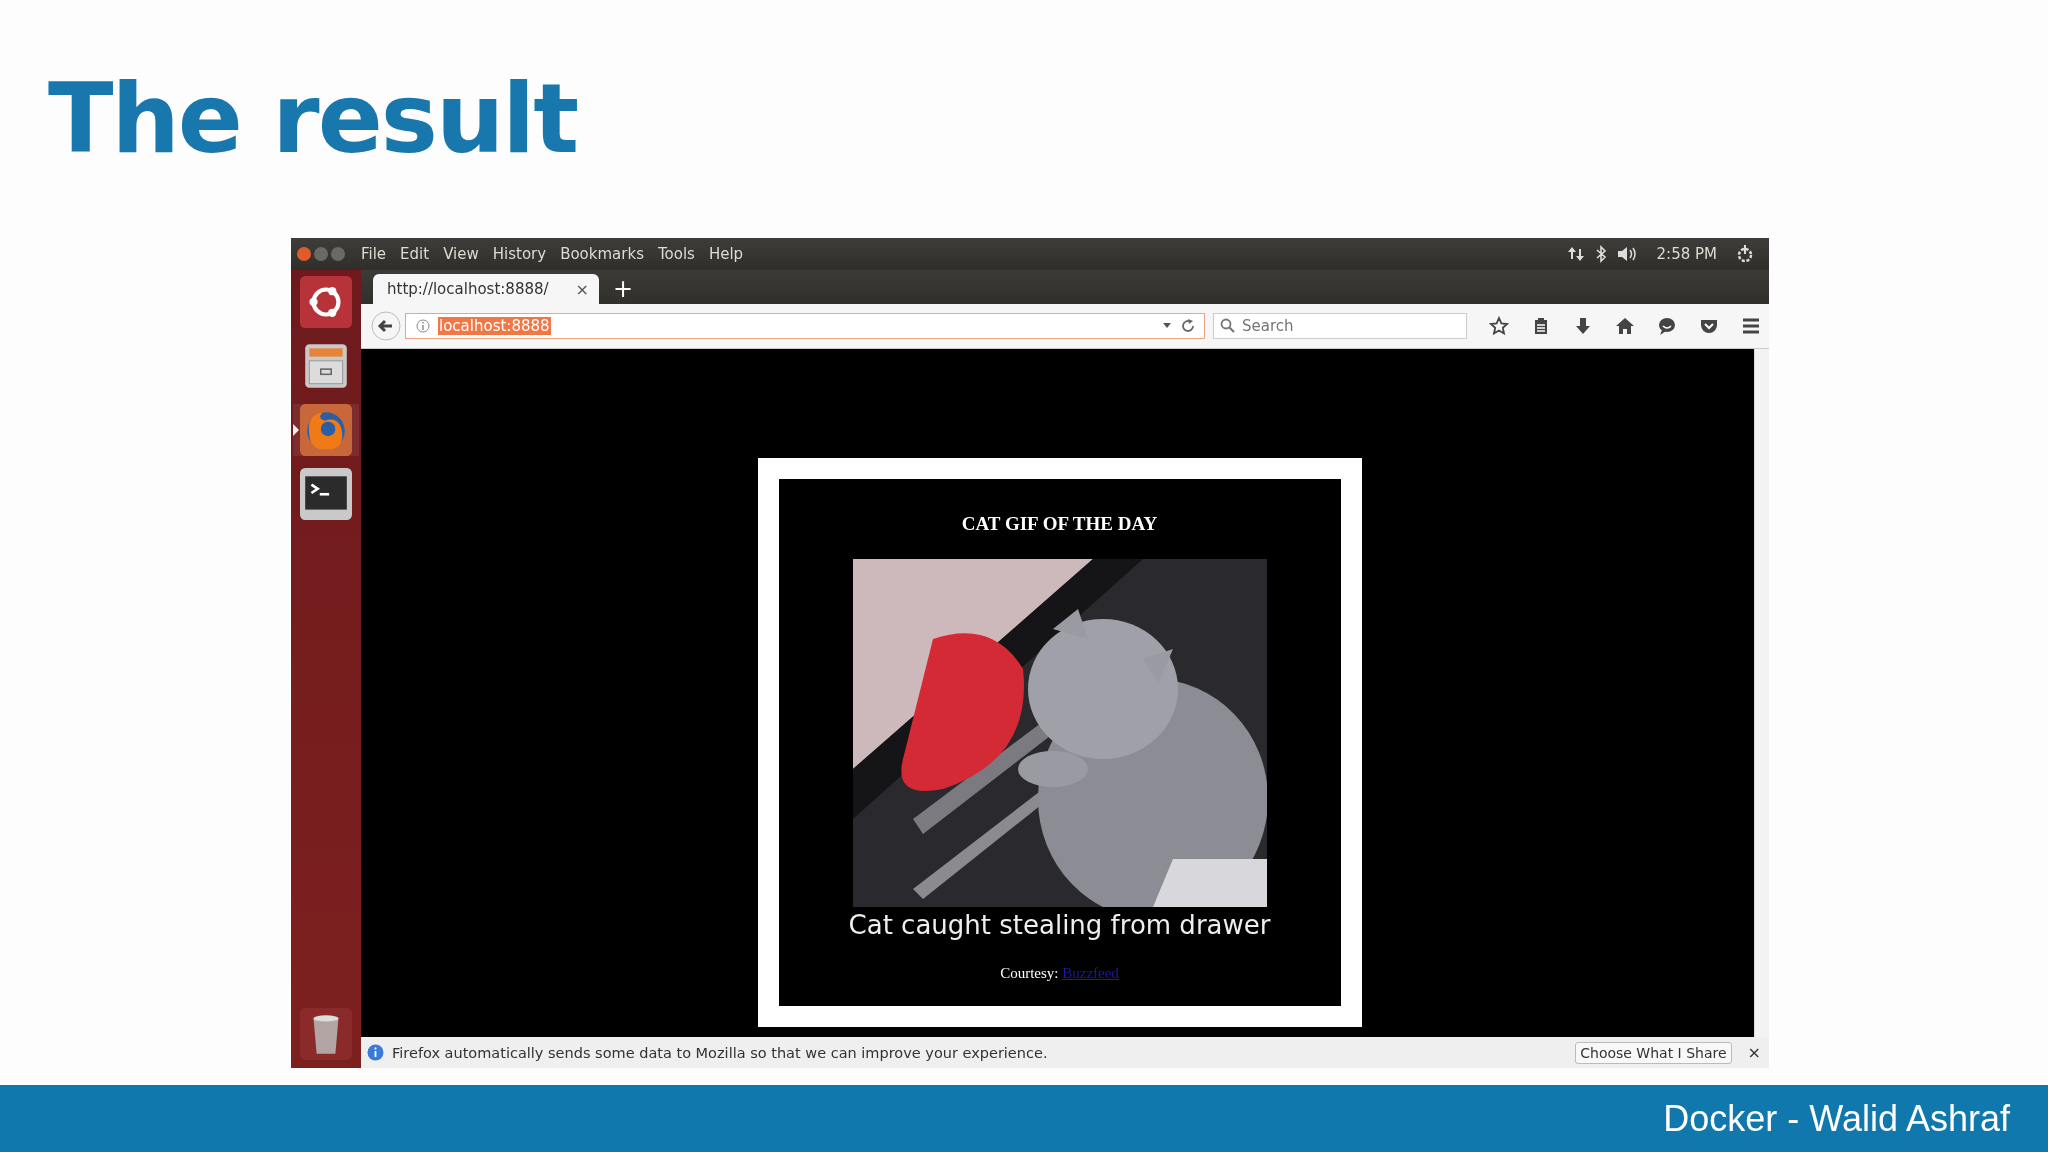  I want to click on window-close-icon, so click(304, 254).